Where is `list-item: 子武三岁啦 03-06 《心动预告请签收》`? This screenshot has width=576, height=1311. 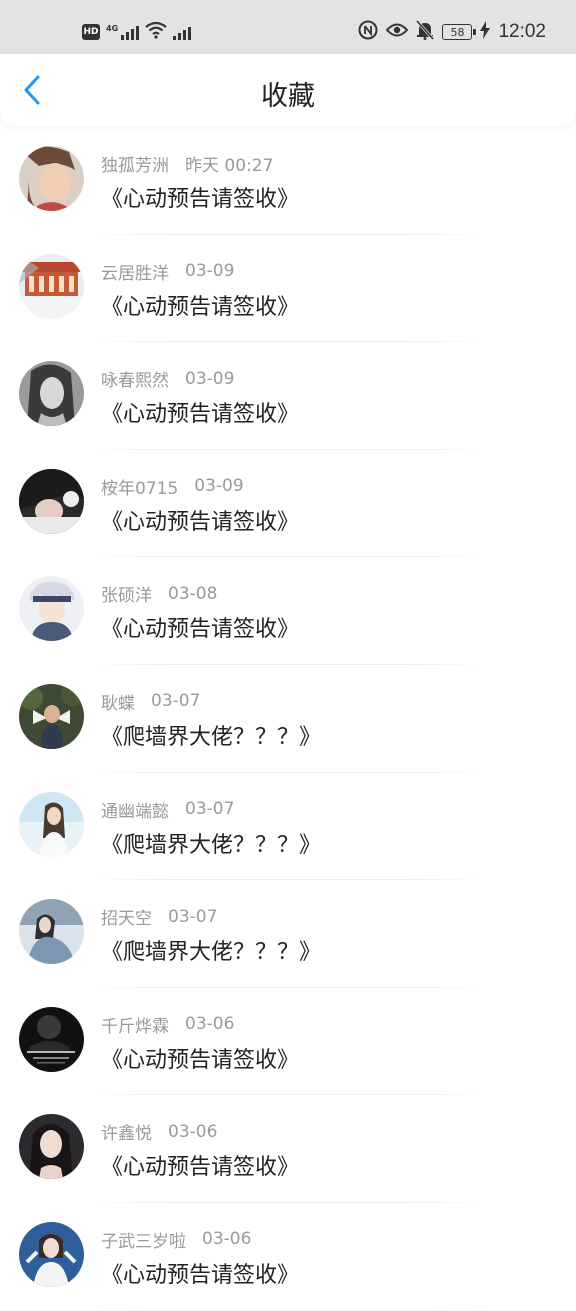
list-item: 子武三岁啦 03-06 《心动预告请签收》 is located at coordinates (288, 1257).